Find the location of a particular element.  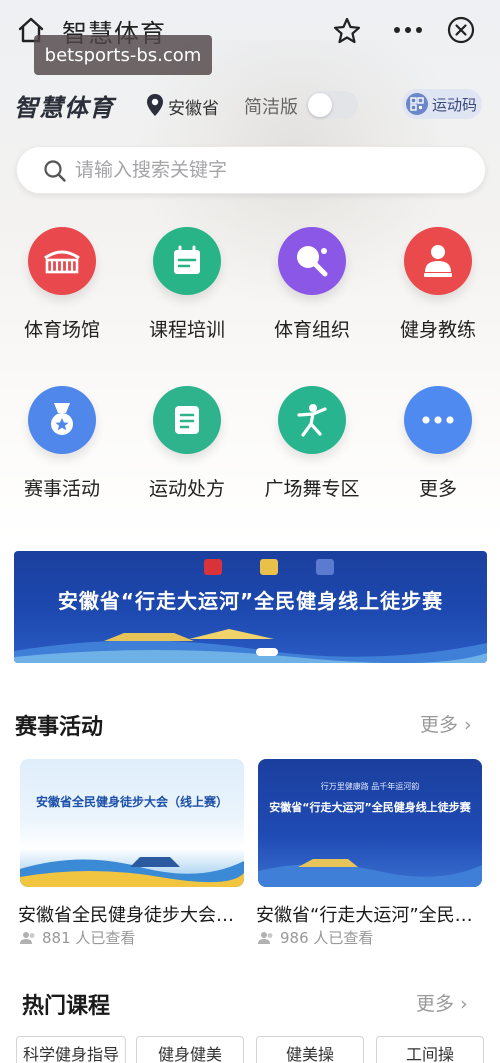

grid-label: 赛事活动 is located at coordinates (61, 489).